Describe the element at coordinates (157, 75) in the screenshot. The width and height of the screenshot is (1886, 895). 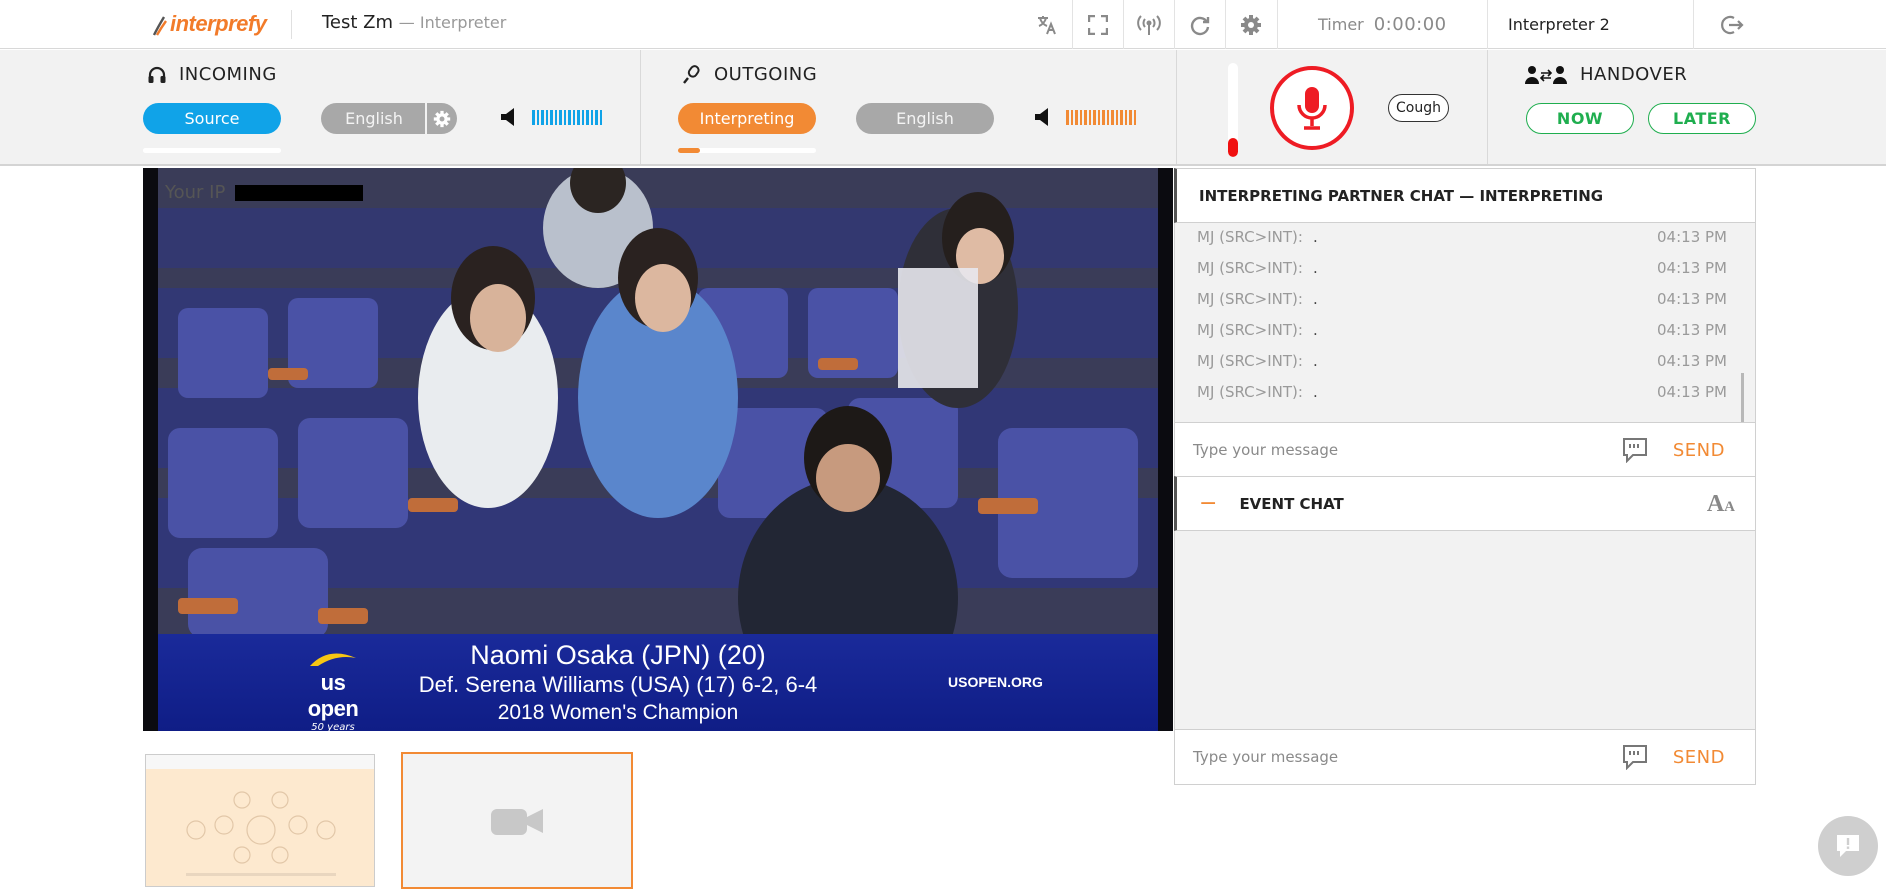
I see `headphones-icon` at that location.